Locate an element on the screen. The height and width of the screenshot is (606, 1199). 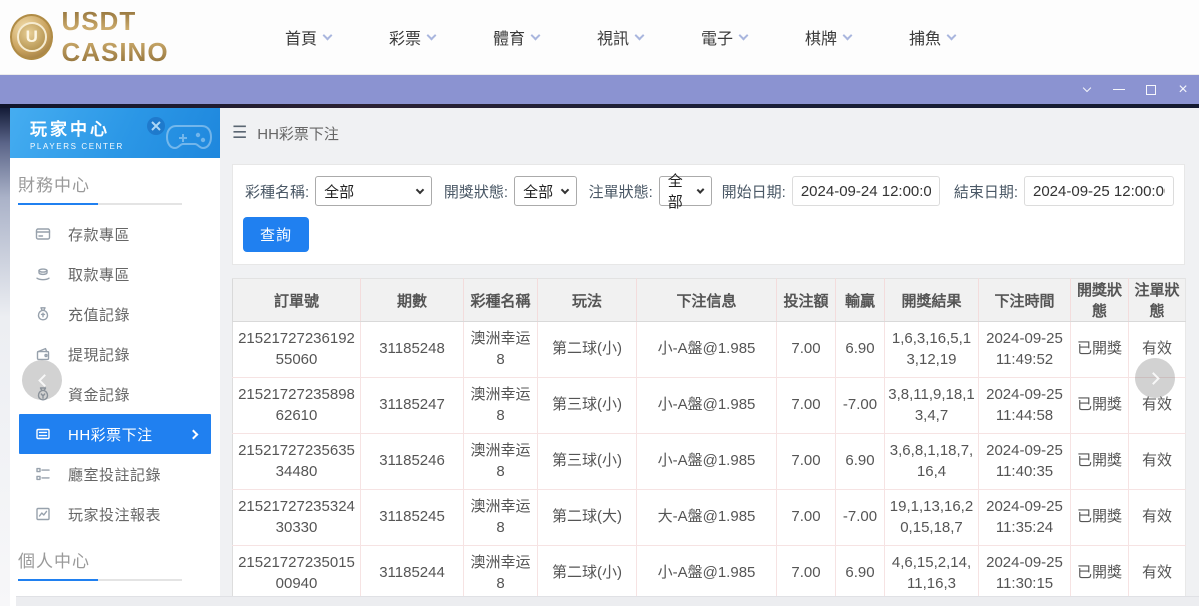
sidebar-item-label: 資金記錄 is located at coordinates (99, 395).